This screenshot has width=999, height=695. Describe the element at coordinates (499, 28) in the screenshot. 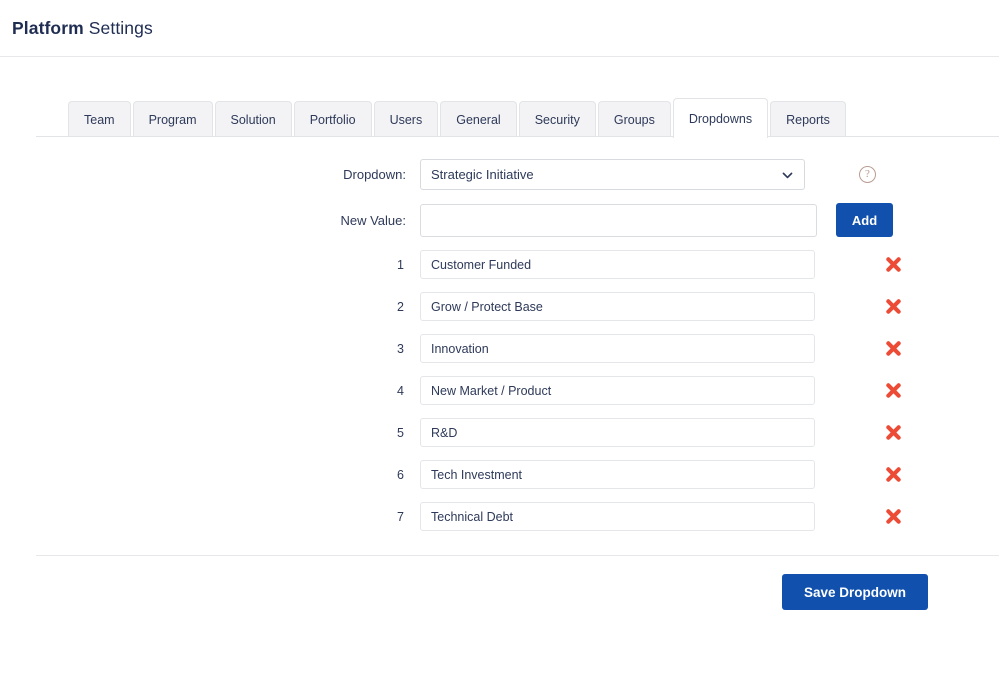

I see `page-header: Platform Settings` at that location.